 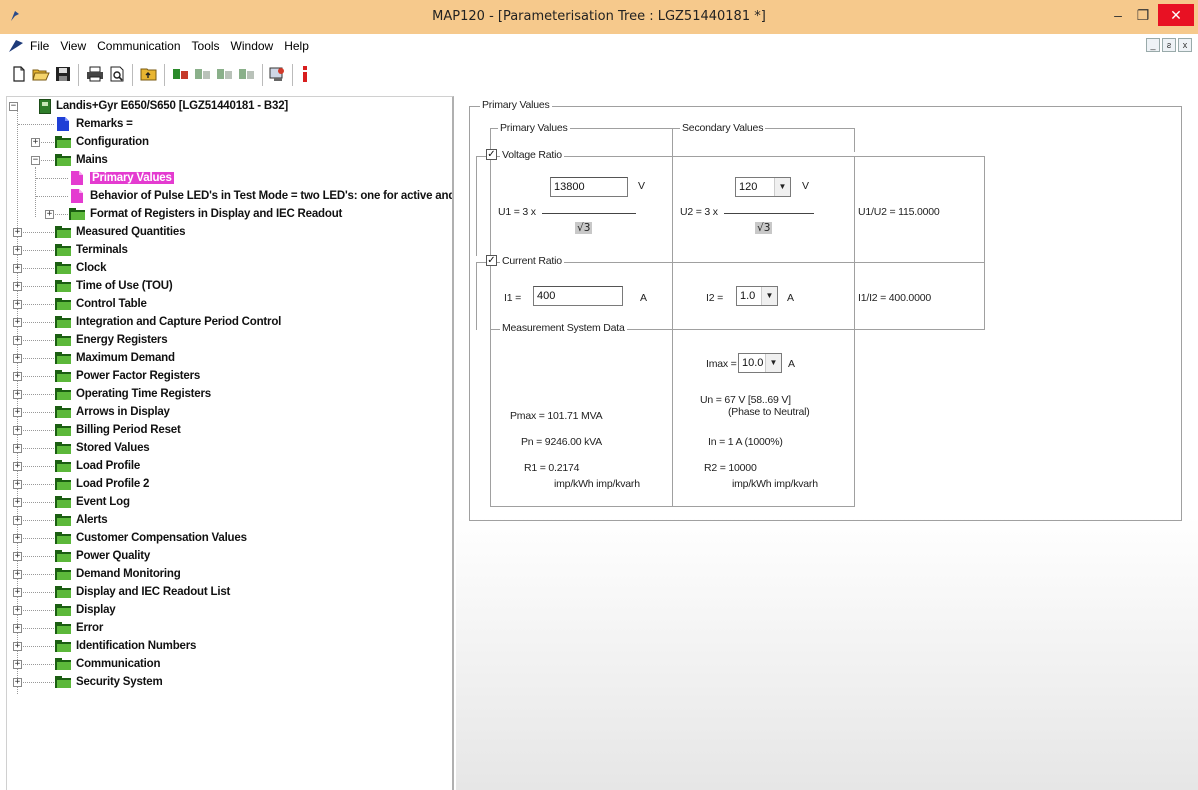 I want to click on menu-help: Help, so click(x=296, y=46).